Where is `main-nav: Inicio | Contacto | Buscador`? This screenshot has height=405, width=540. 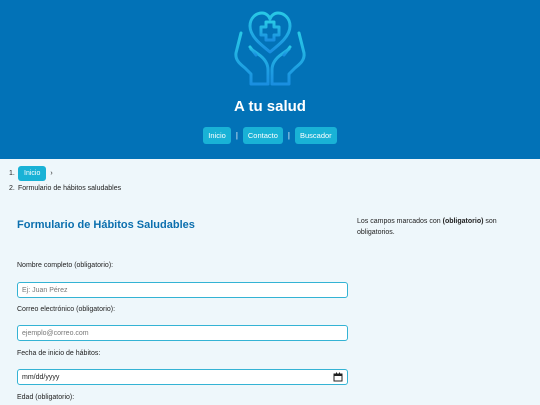 main-nav: Inicio | Contacto | Buscador is located at coordinates (270, 135).